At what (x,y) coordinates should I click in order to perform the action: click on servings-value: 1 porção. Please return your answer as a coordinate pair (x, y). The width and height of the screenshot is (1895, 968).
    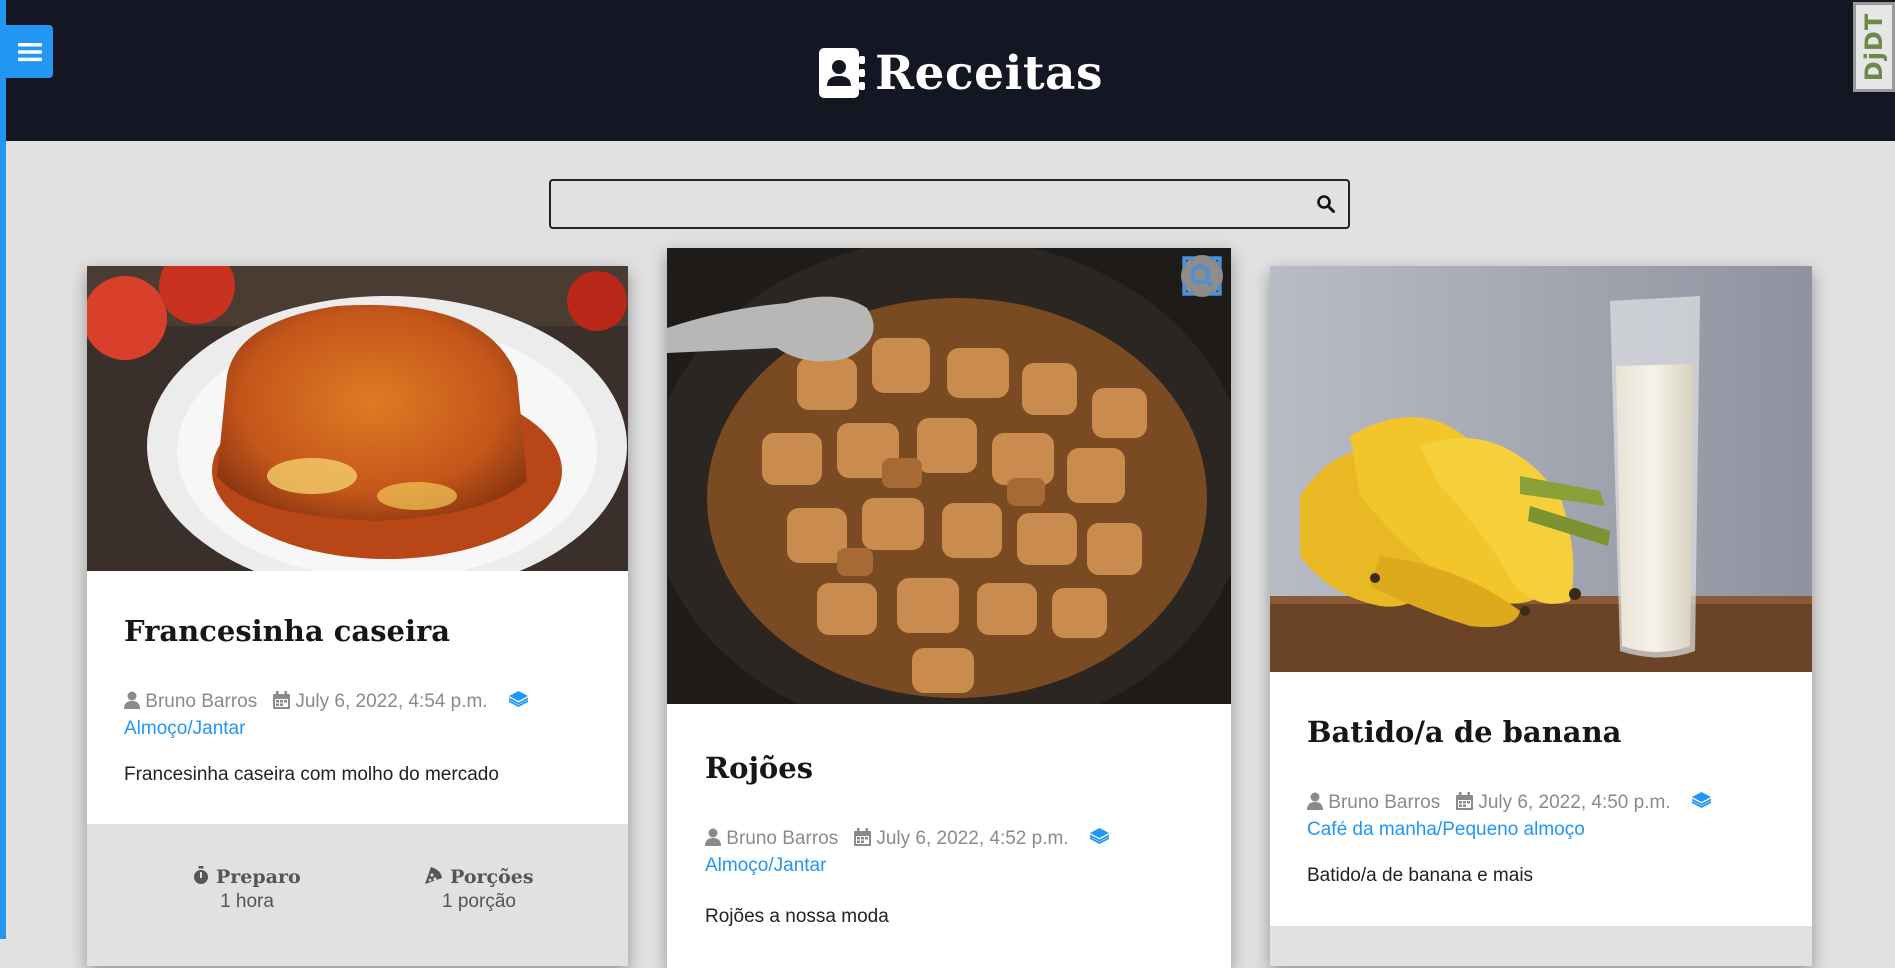
    Looking at the image, I should click on (479, 901).